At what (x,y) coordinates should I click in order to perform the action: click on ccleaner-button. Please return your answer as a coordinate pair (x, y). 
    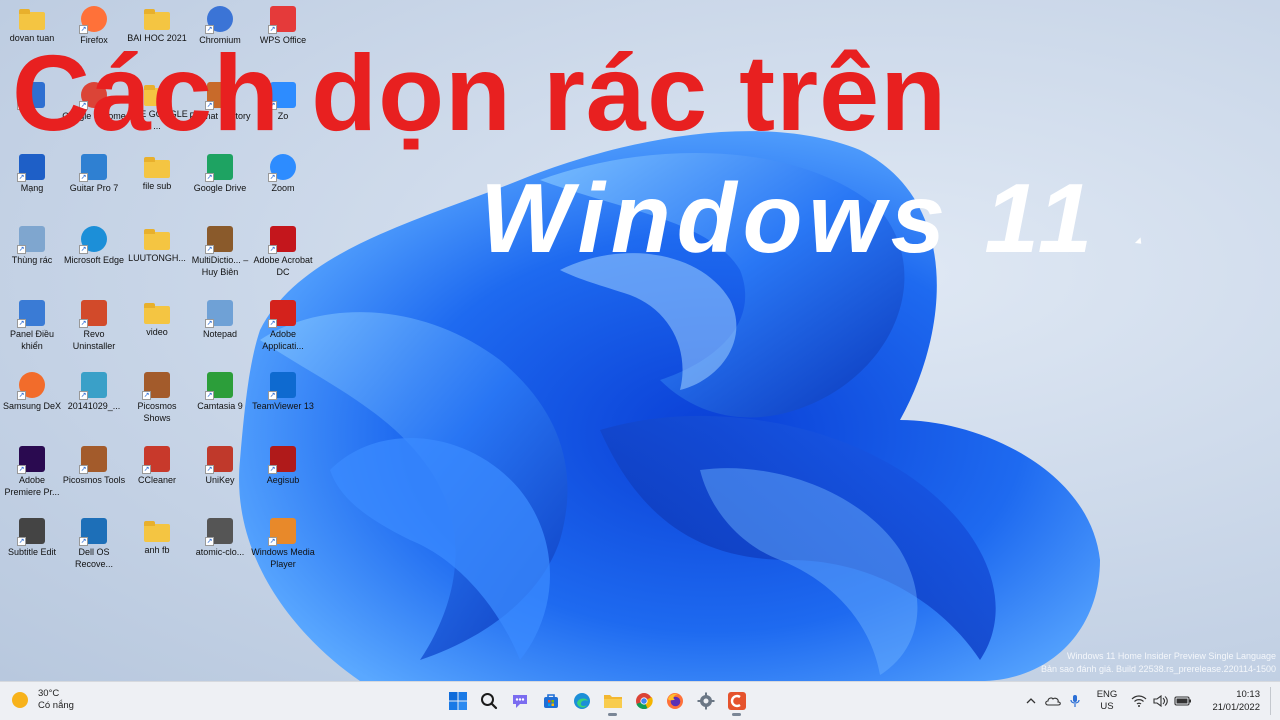
    Looking at the image, I should click on (736, 701).